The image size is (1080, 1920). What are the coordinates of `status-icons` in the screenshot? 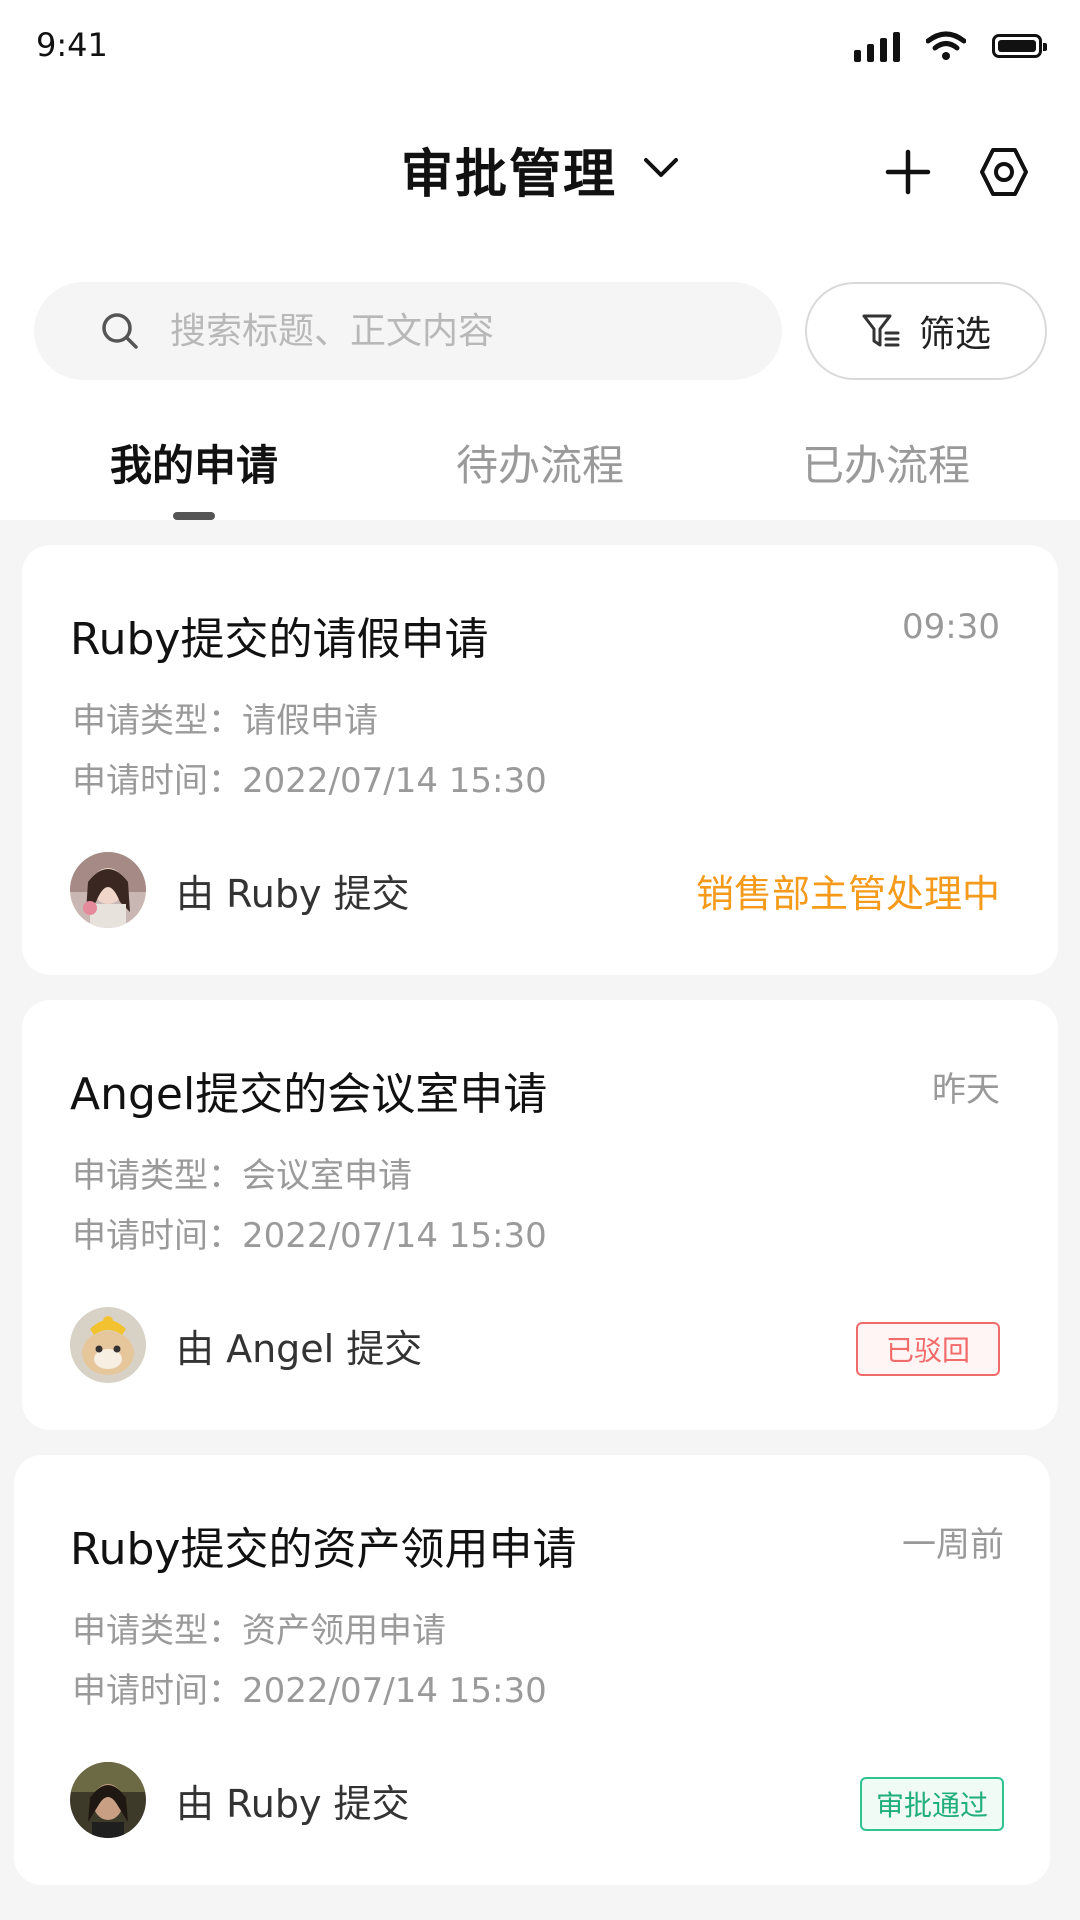 It's located at (950, 46).